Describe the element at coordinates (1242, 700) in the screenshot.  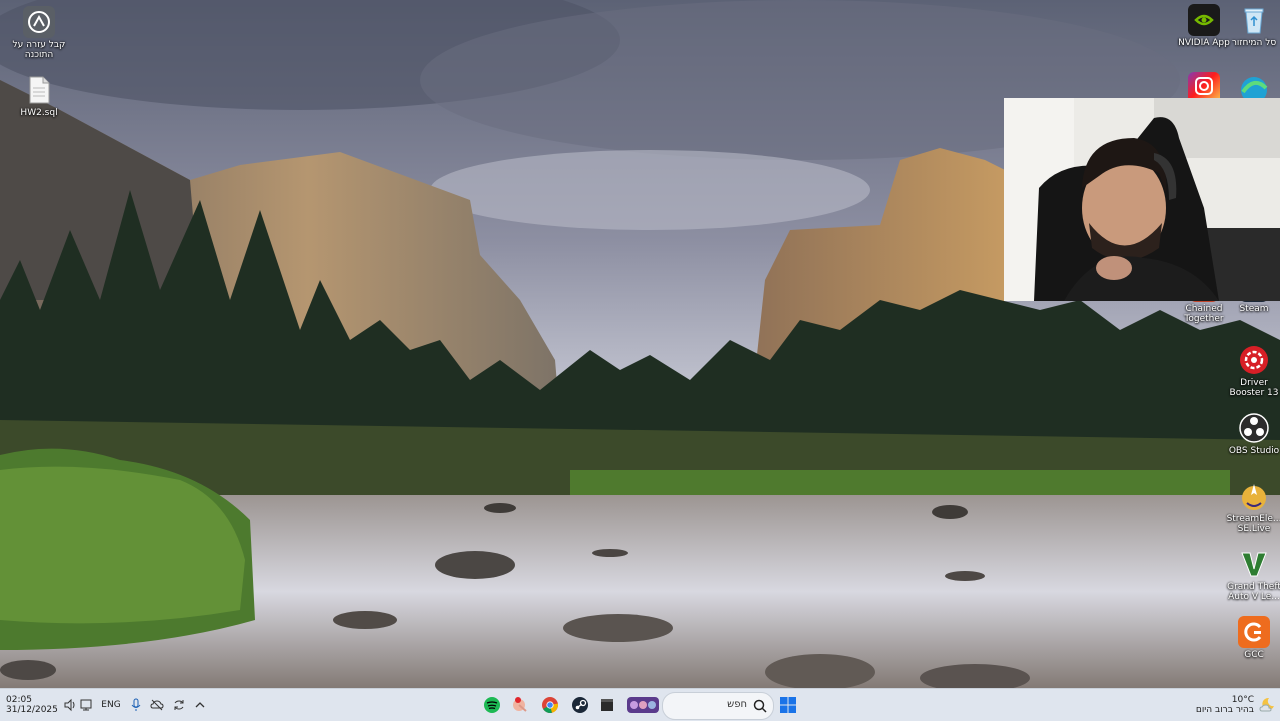
I see `weather-temperature: 10°C` at that location.